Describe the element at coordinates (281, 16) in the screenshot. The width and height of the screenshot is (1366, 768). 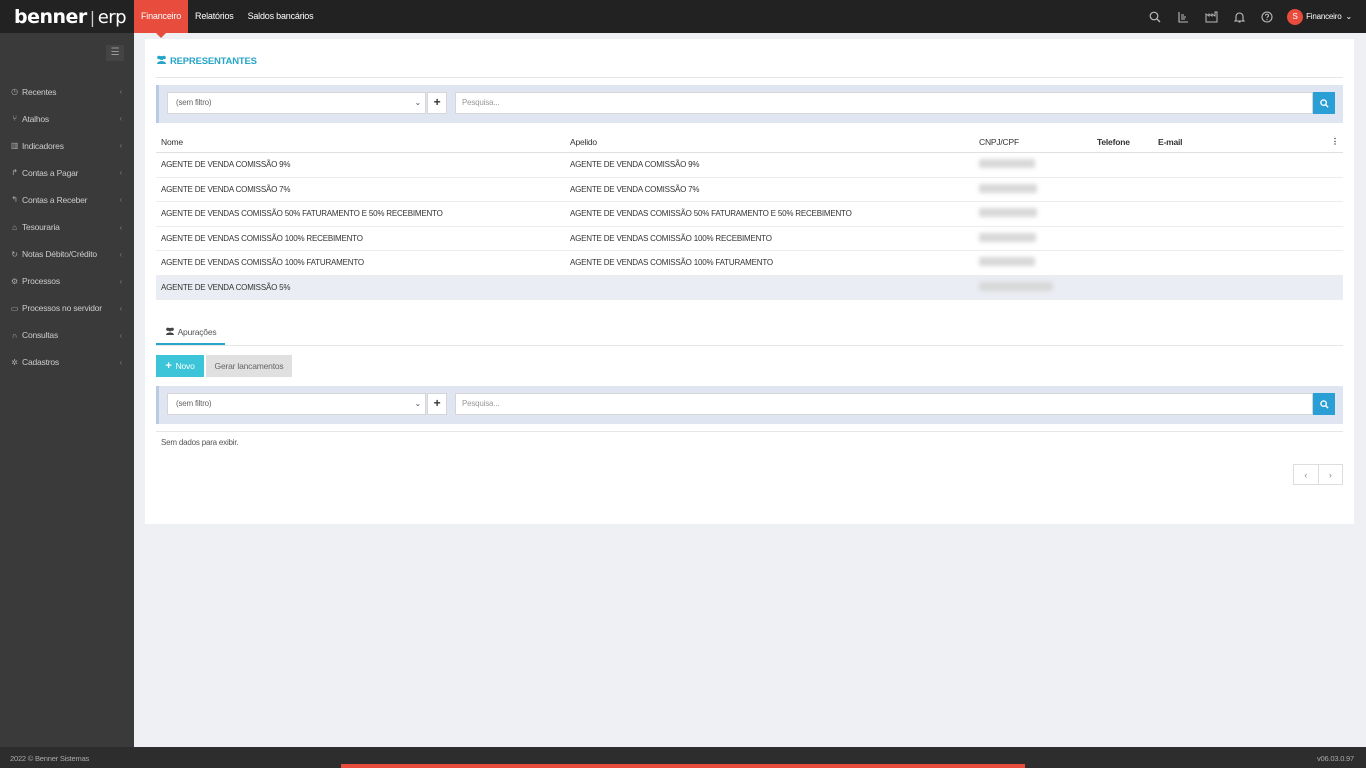
I see `topnav-saldos-bancarios: Saldos bancários` at that location.